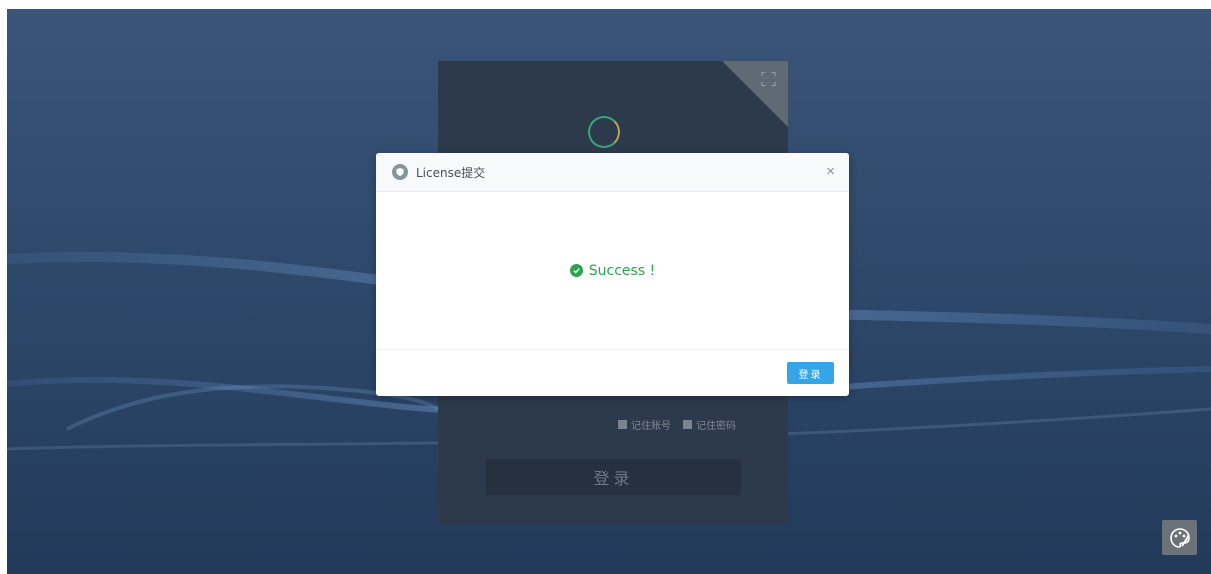 The image size is (1211, 574). I want to click on remember-password-checkbox: 记住密码, so click(709, 424).